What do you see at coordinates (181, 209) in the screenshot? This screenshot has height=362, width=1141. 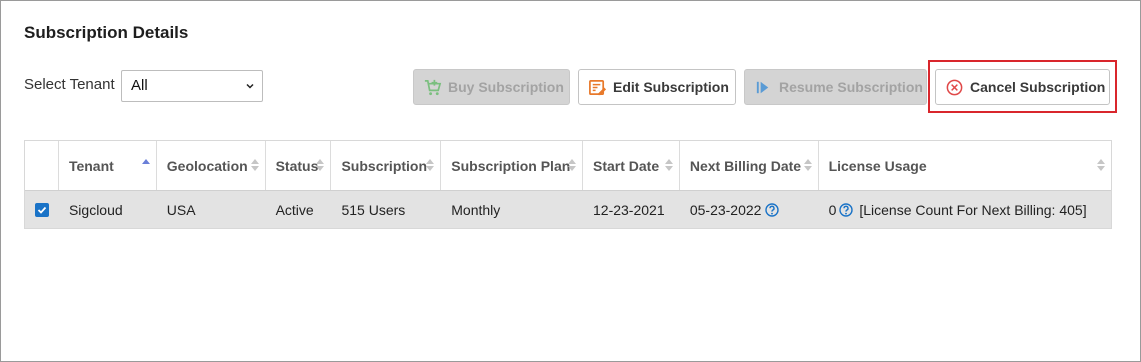 I see `cell-geolocation: USA` at bounding box center [181, 209].